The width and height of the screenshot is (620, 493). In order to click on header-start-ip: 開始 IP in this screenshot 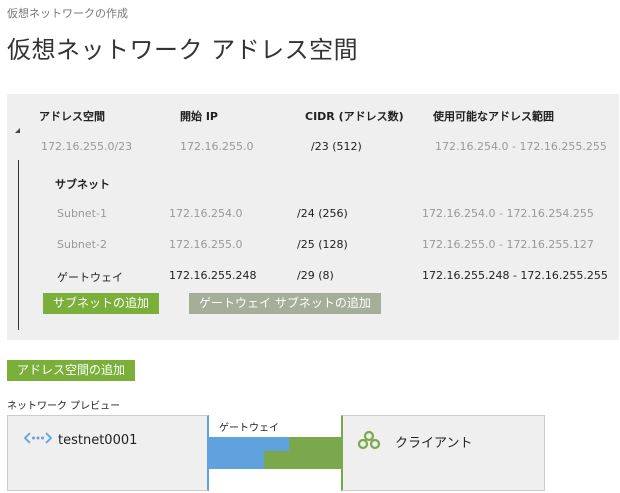, I will do `click(199, 116)`.